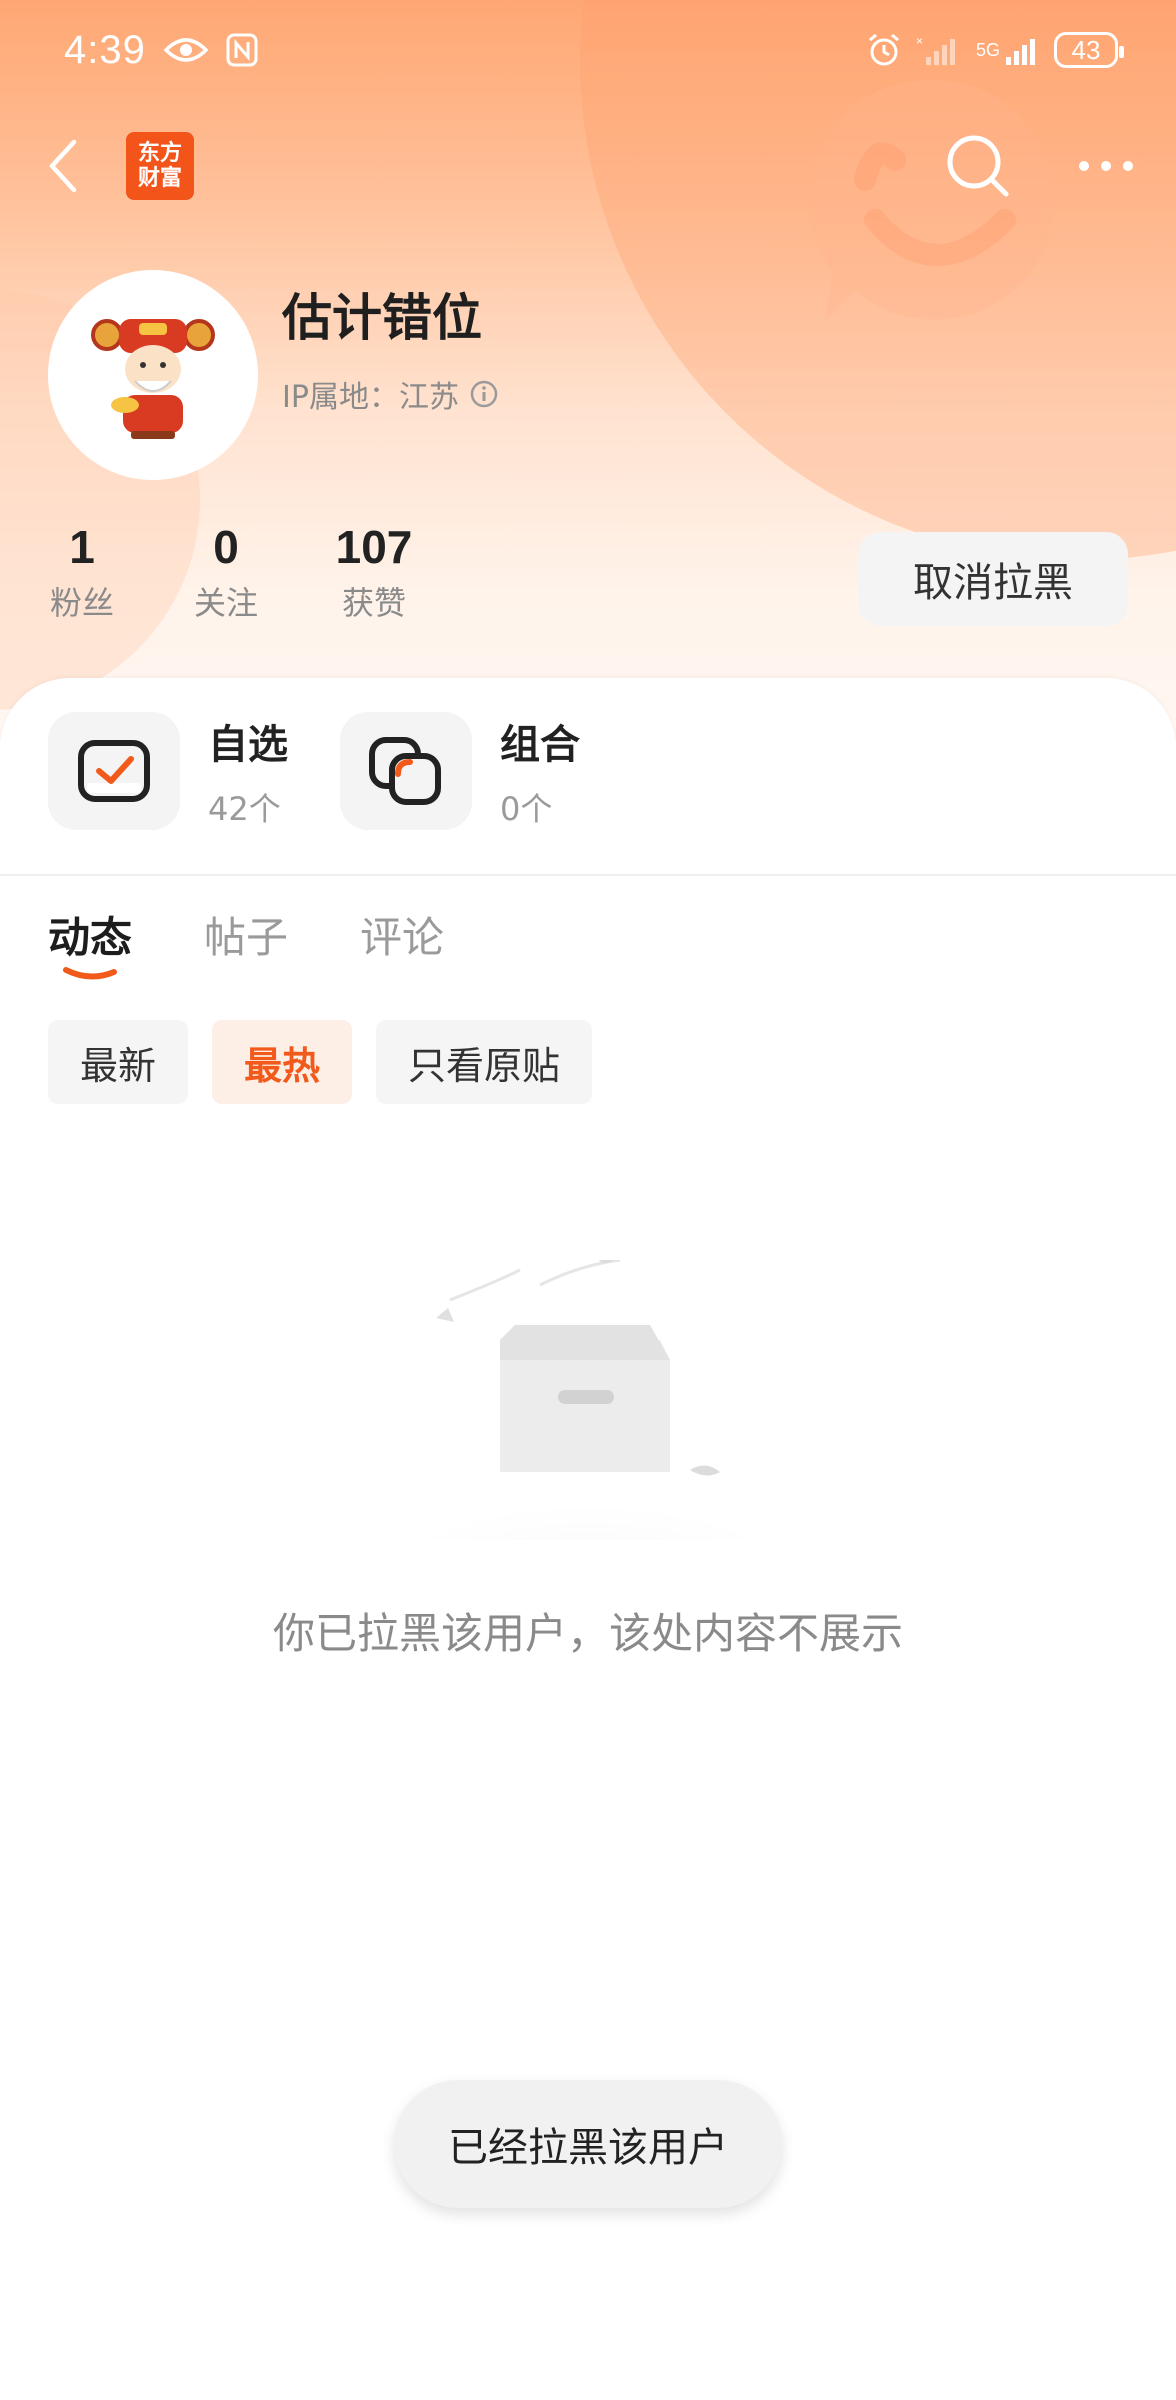 The height and width of the screenshot is (2400, 1176). Describe the element at coordinates (248, 745) in the screenshot. I see `watchlist-title: 自选` at that location.